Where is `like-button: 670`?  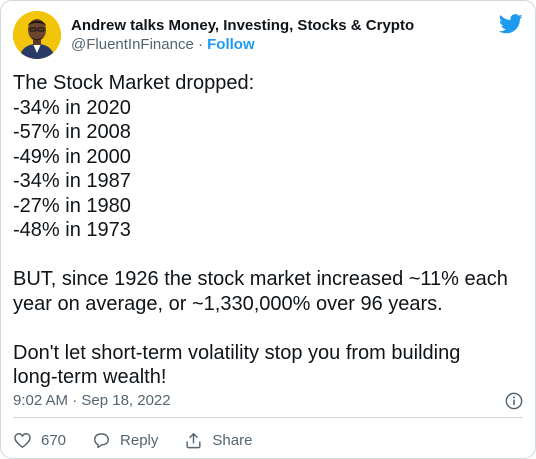 like-button: 670 is located at coordinates (39, 440).